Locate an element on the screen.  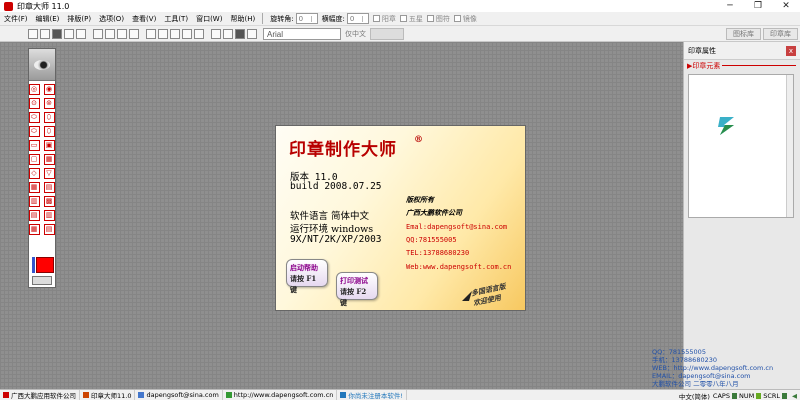
align-top-icon is located at coordinates (187, 34).